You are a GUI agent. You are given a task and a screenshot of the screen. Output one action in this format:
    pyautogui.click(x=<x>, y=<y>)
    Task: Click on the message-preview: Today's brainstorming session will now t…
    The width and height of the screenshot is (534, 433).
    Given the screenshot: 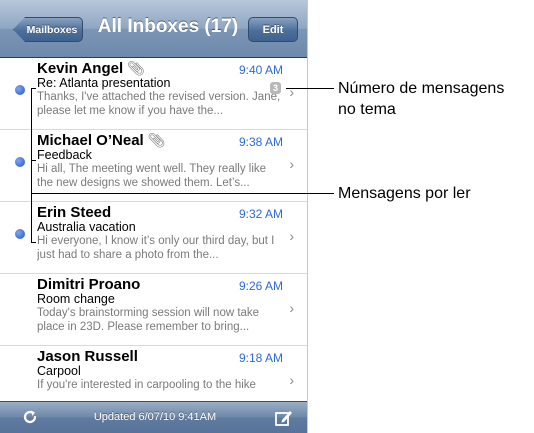 What is the action you would take?
    pyautogui.click(x=148, y=320)
    